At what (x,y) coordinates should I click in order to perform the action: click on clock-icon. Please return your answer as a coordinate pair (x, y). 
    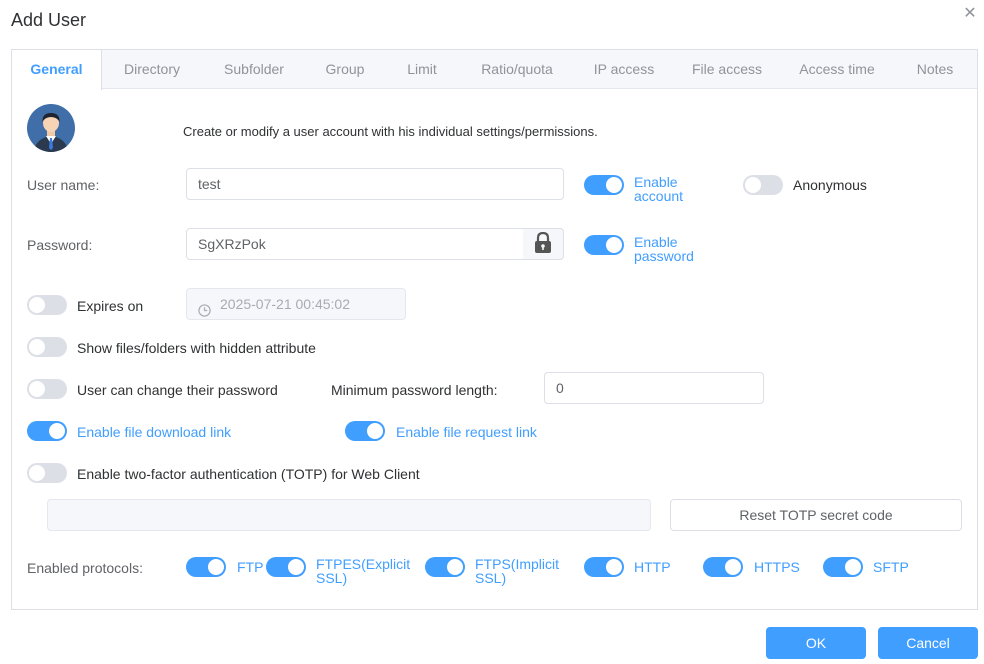
    Looking at the image, I should click on (204, 312).